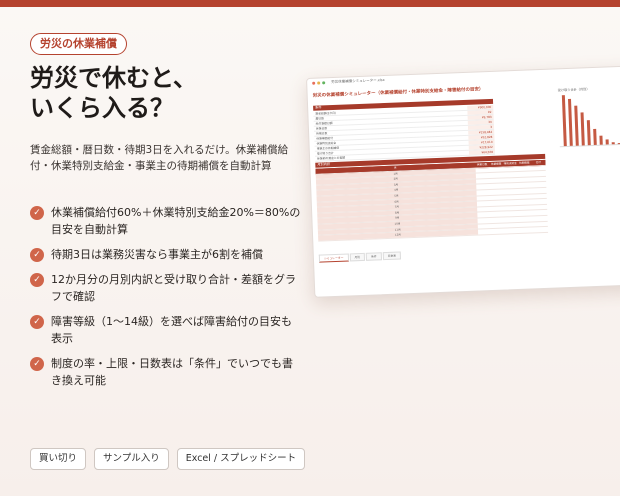 This screenshot has width=620, height=496. What do you see at coordinates (496, 164) in the screenshot?
I see `monthly-column-header: 休業補償` at bounding box center [496, 164].